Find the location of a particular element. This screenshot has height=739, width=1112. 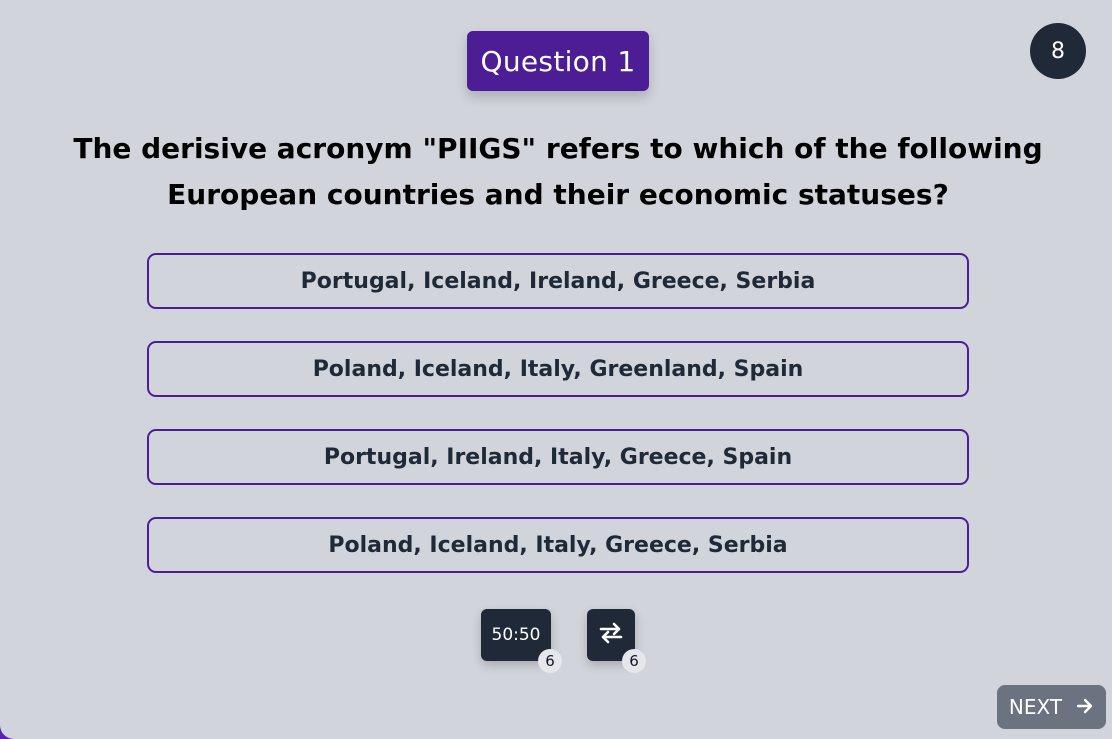

question-number-label: Question 1 is located at coordinates (558, 61).